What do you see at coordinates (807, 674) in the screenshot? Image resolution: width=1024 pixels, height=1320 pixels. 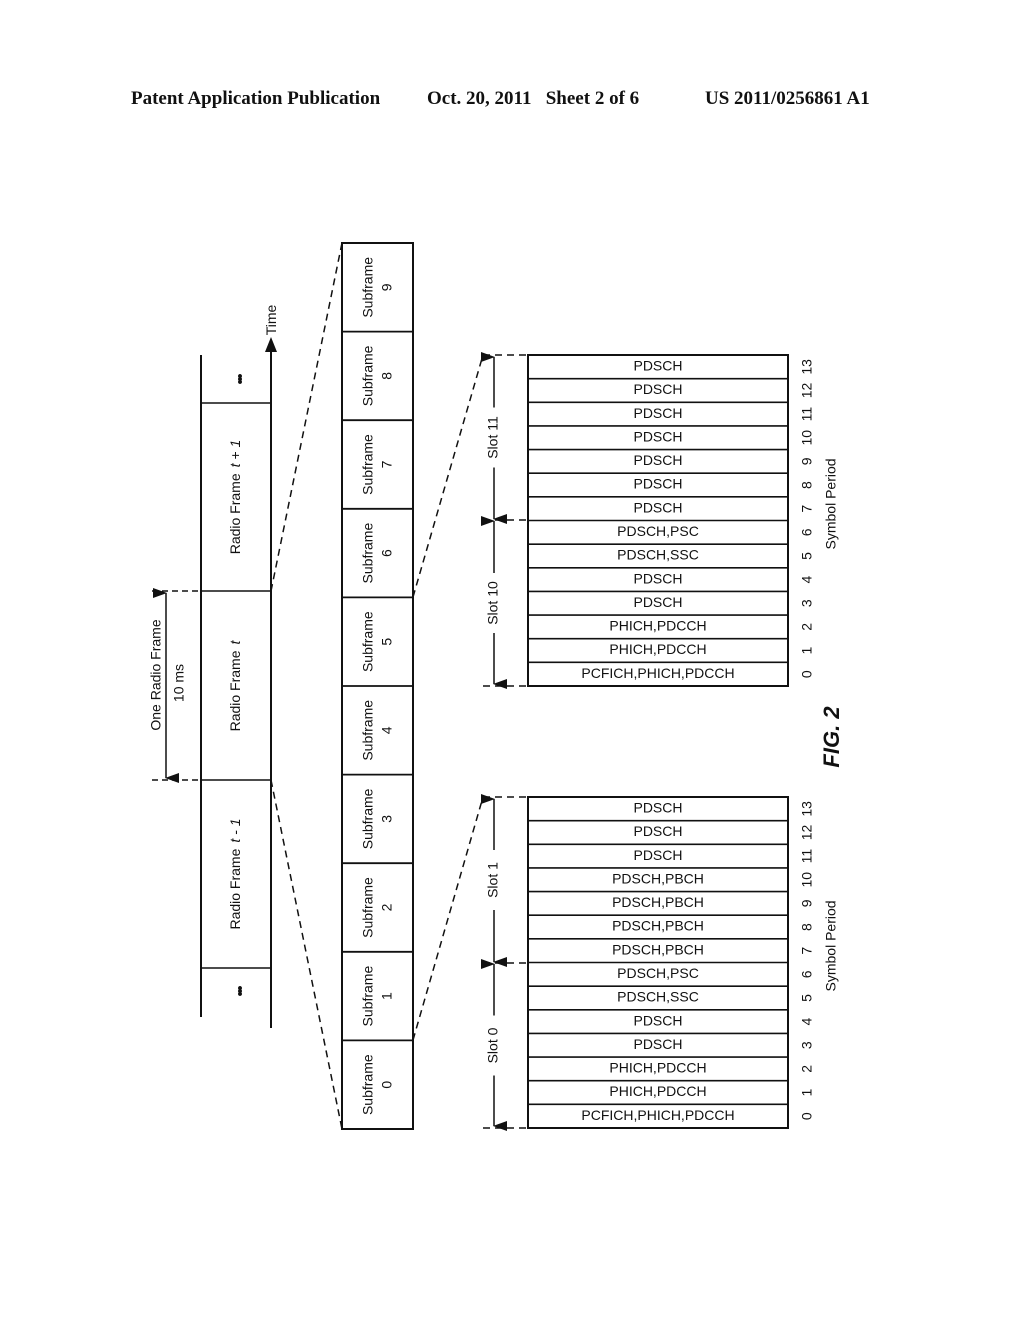 I see `symbol-period-number: 0` at bounding box center [807, 674].